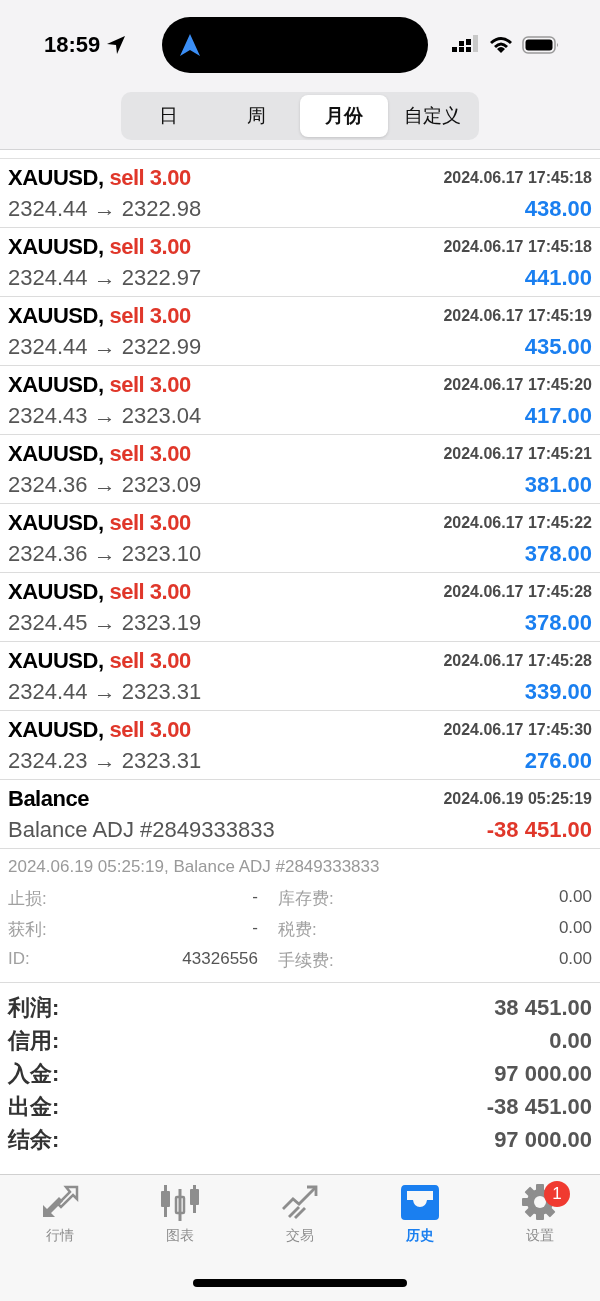  What do you see at coordinates (558, 761) in the screenshot?
I see `deal-profit: 276.00` at bounding box center [558, 761].